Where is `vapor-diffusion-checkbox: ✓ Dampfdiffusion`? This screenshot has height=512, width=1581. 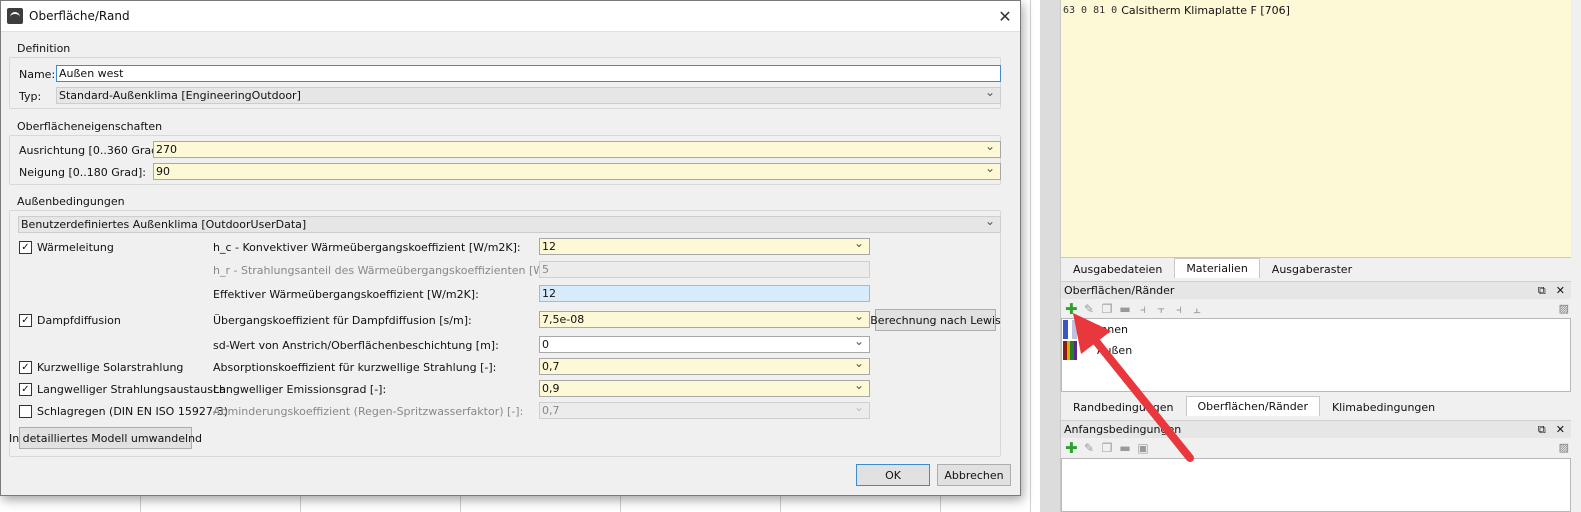 vapor-diffusion-checkbox: ✓ Dampfdiffusion is located at coordinates (70, 320).